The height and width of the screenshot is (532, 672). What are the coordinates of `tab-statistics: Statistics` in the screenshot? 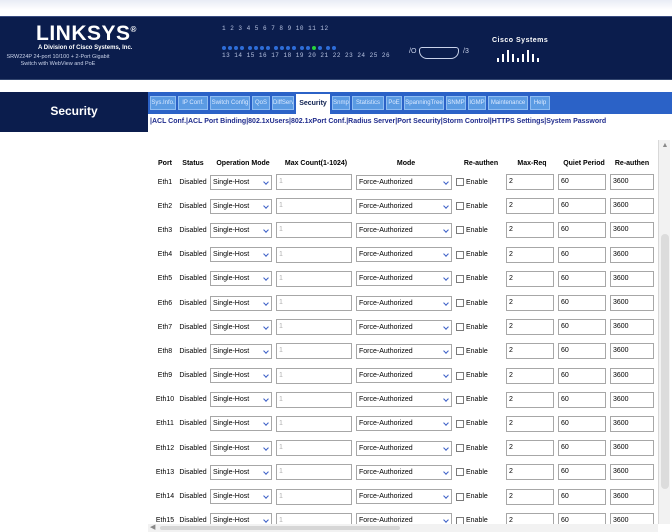 It's located at (368, 103).